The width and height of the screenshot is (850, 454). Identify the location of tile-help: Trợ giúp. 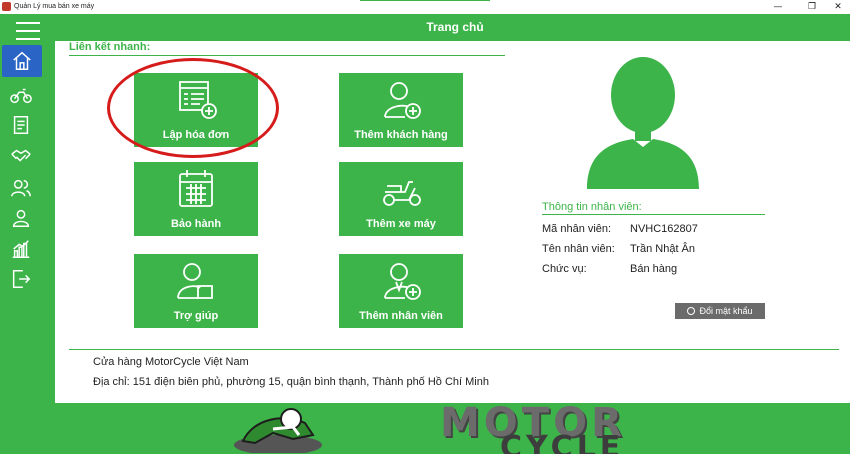
(196, 291).